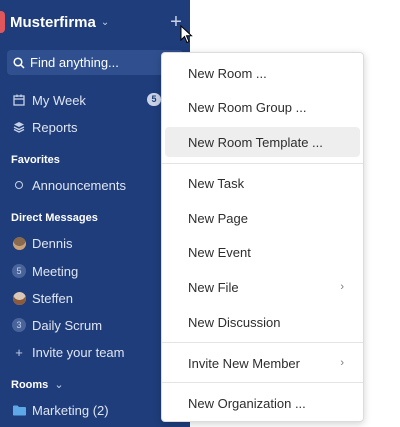 The height and width of the screenshot is (427, 400). I want to click on circle-icon, so click(19, 185).